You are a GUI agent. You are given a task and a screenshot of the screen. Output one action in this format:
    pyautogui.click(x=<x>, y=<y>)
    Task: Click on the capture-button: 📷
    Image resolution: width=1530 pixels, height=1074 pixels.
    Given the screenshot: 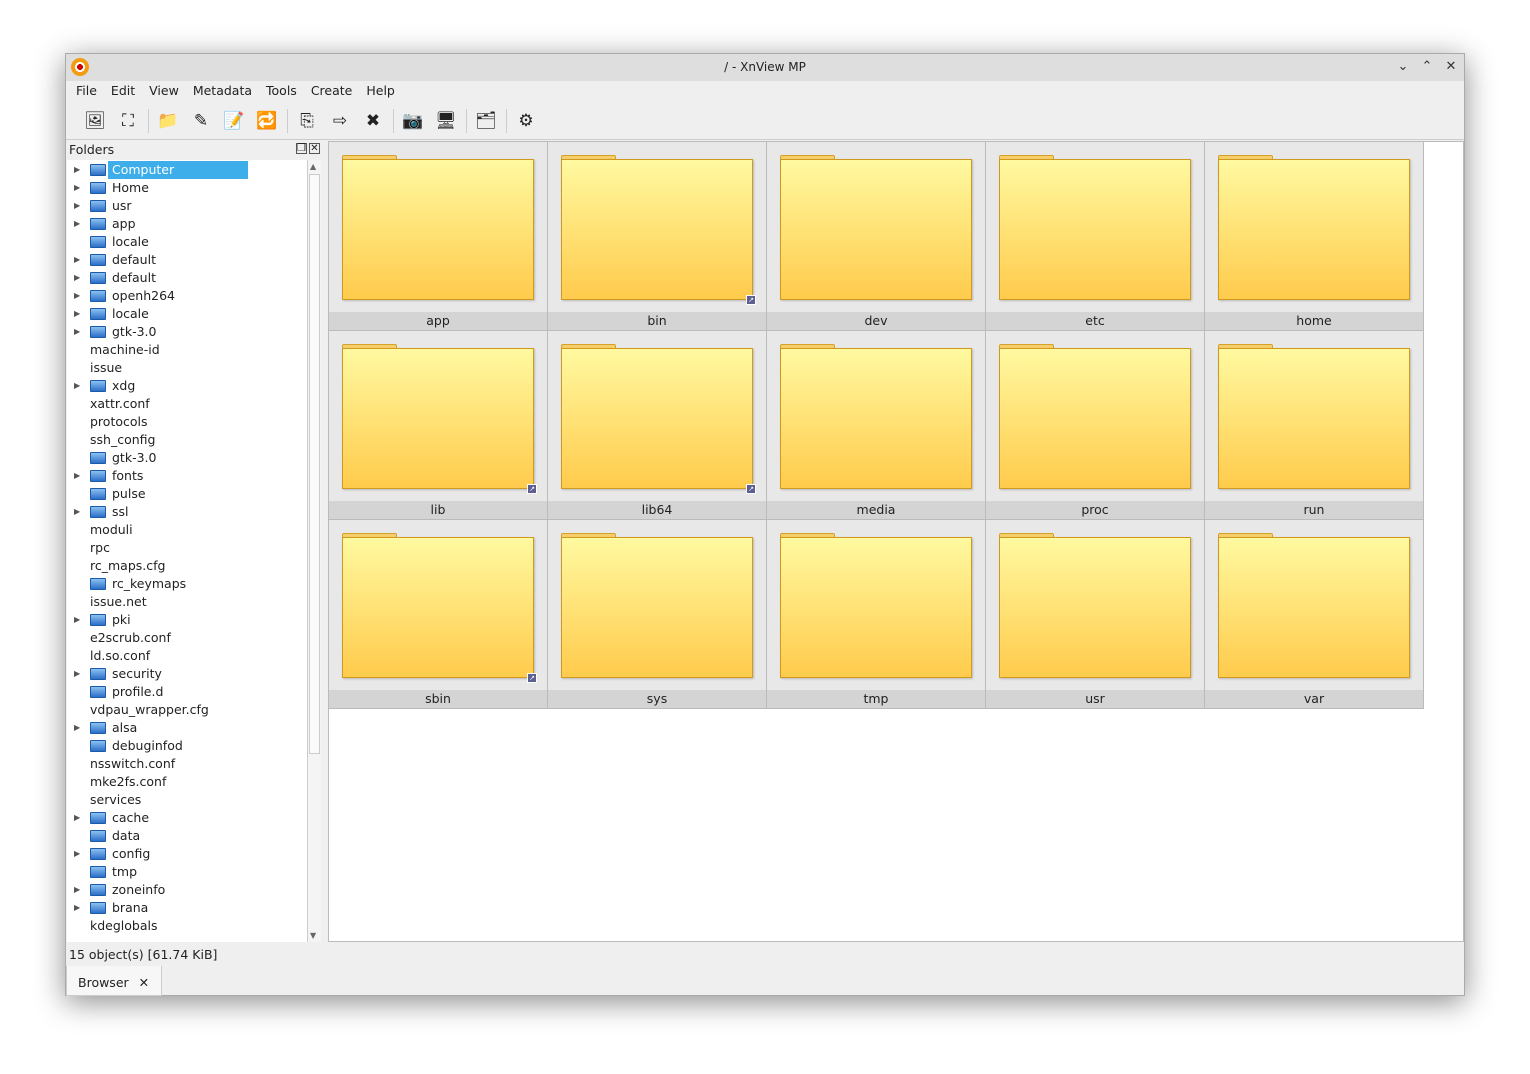 What is the action you would take?
    pyautogui.click(x=413, y=121)
    